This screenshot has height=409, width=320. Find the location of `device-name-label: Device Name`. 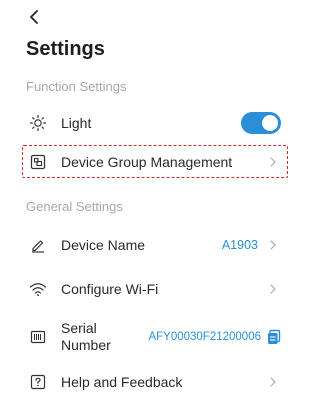

device-name-label: Device Name is located at coordinates (103, 245).